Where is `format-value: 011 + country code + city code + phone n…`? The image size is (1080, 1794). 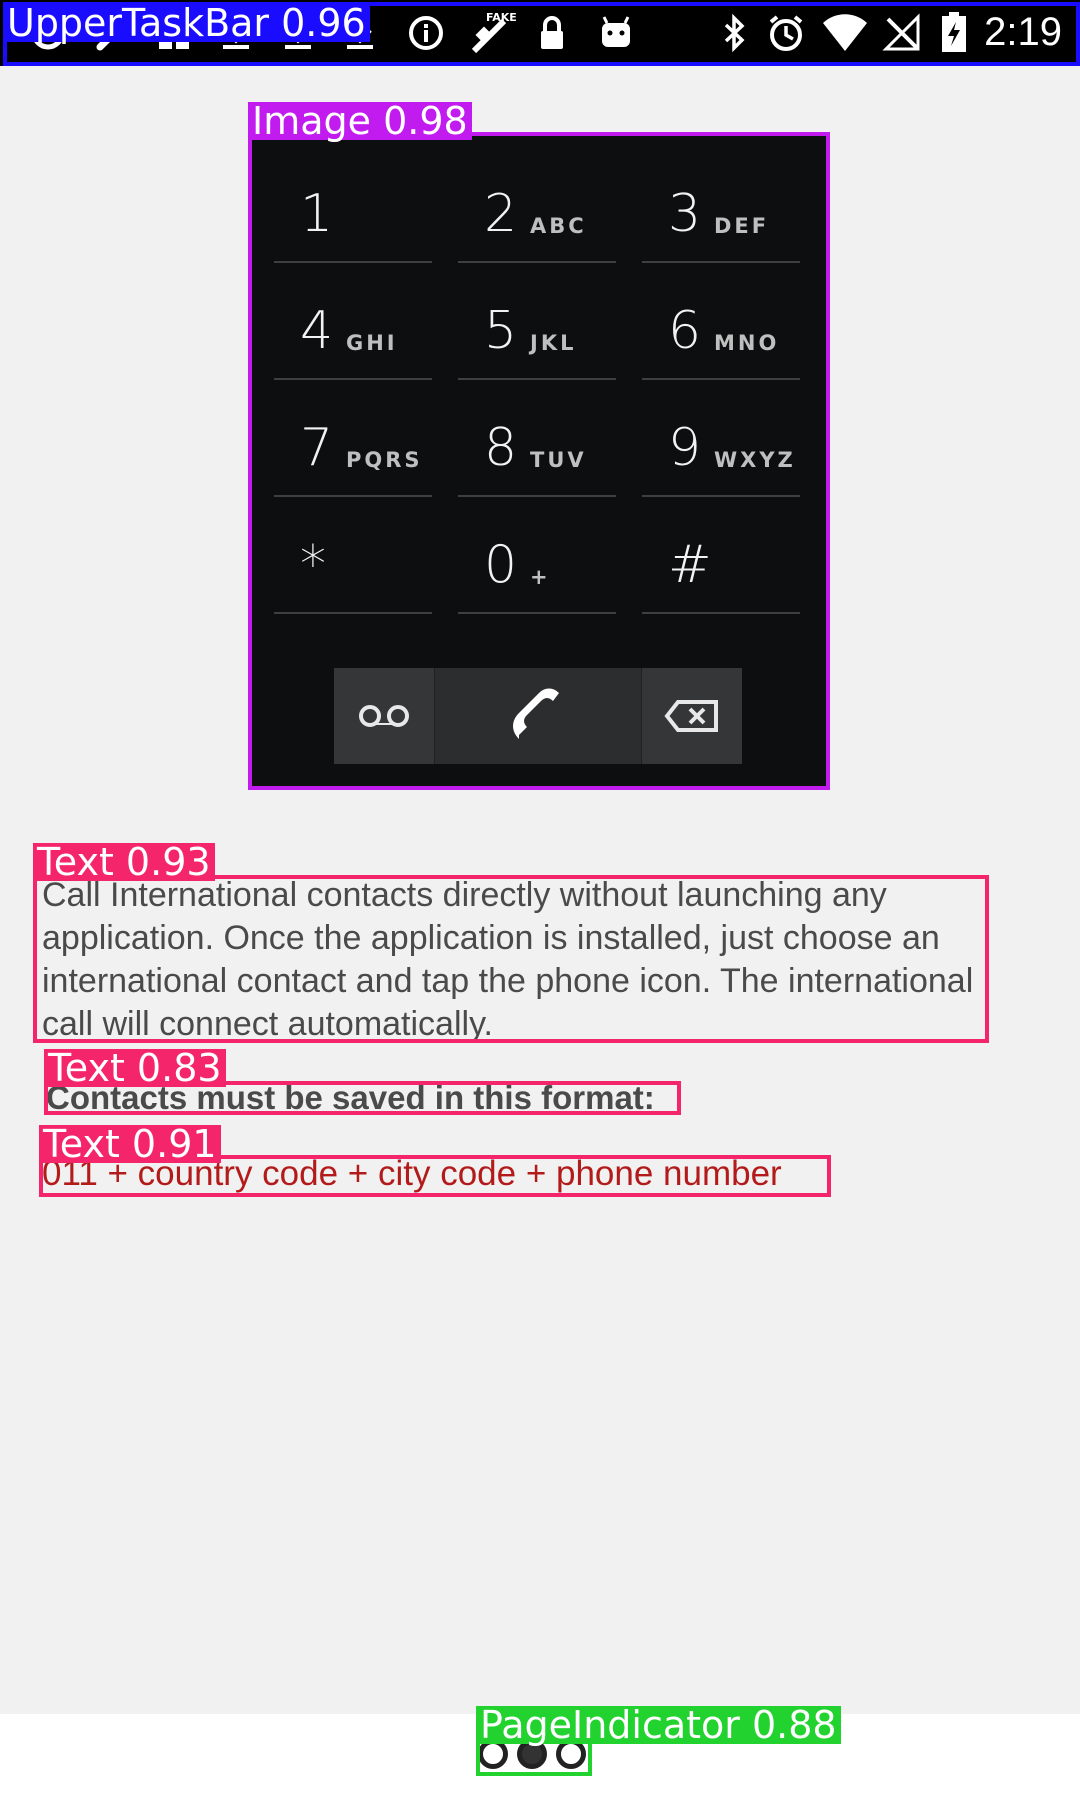 format-value: 011 + country code + city code + phone n… is located at coordinates (412, 1173).